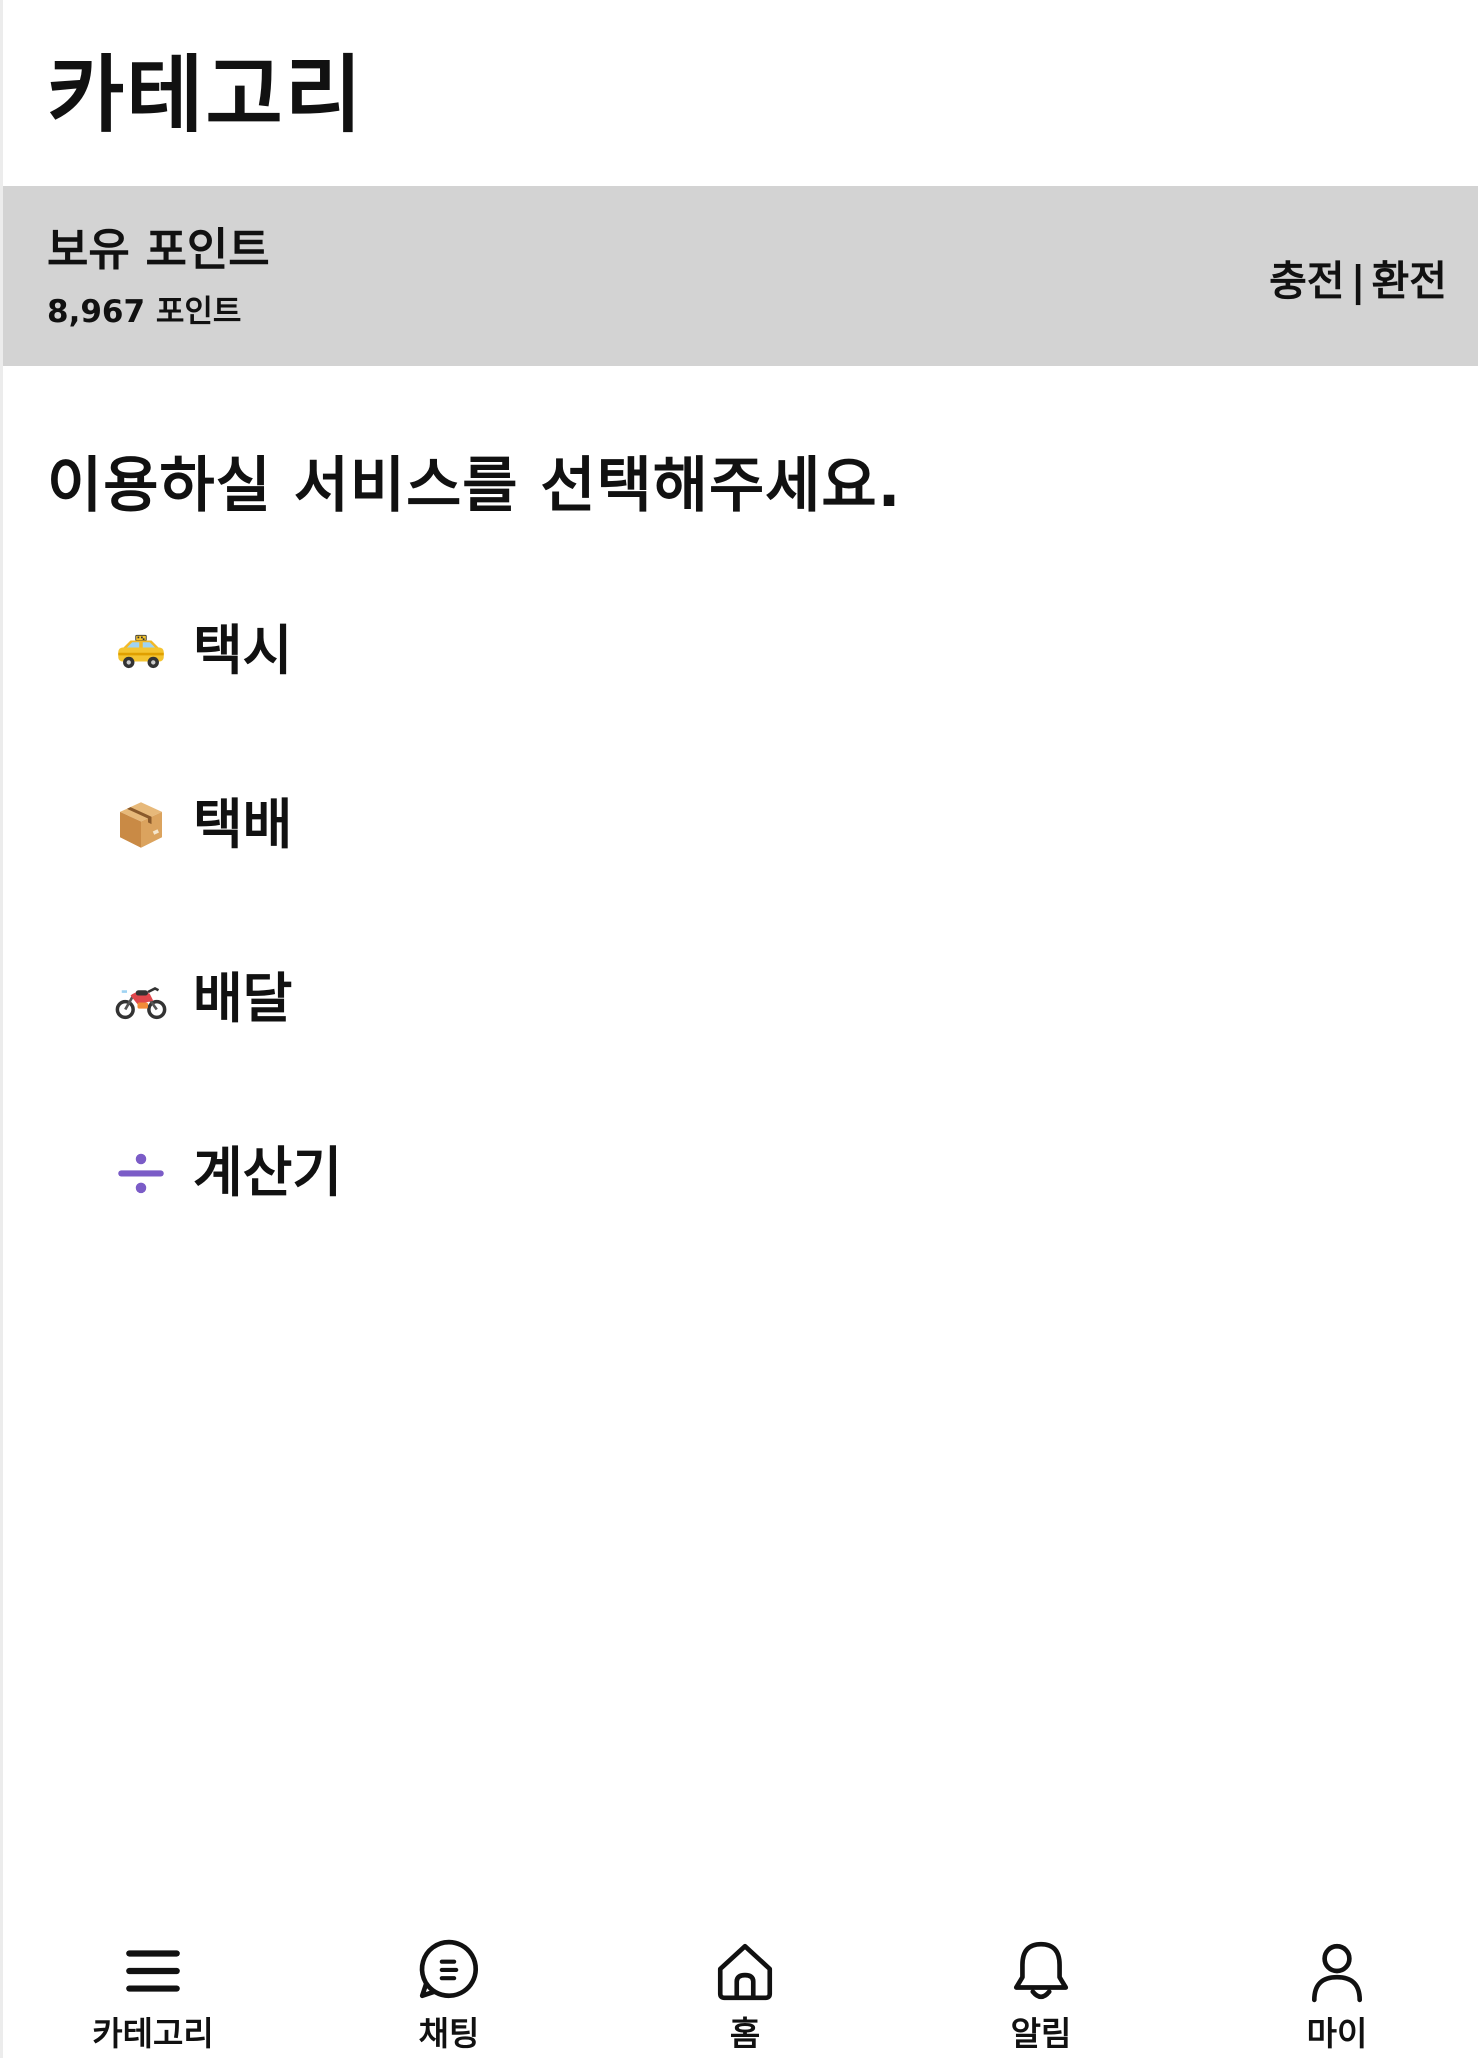 This screenshot has height=2058, width=1478. I want to click on motorcycle-icon, so click(141, 1003).